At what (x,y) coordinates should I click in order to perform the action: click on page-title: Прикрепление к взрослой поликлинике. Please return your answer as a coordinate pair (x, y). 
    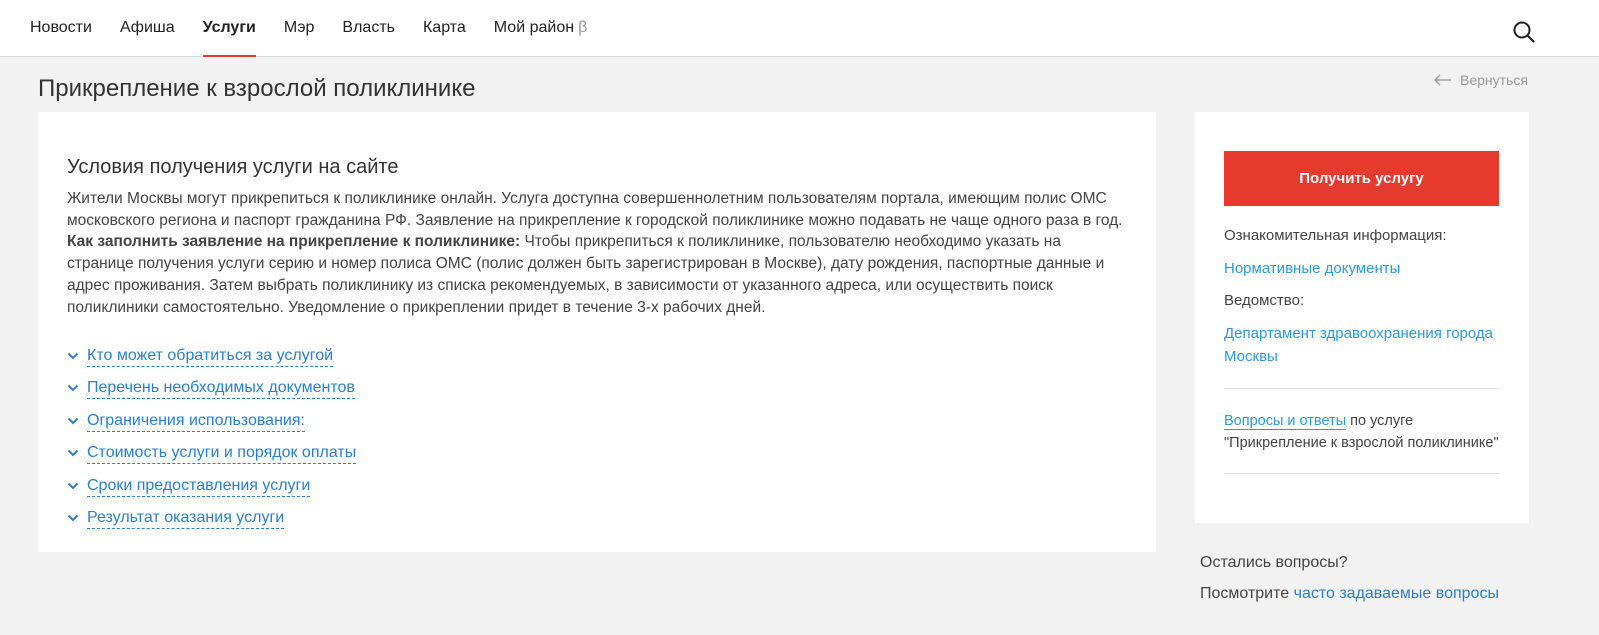
    Looking at the image, I should click on (257, 88).